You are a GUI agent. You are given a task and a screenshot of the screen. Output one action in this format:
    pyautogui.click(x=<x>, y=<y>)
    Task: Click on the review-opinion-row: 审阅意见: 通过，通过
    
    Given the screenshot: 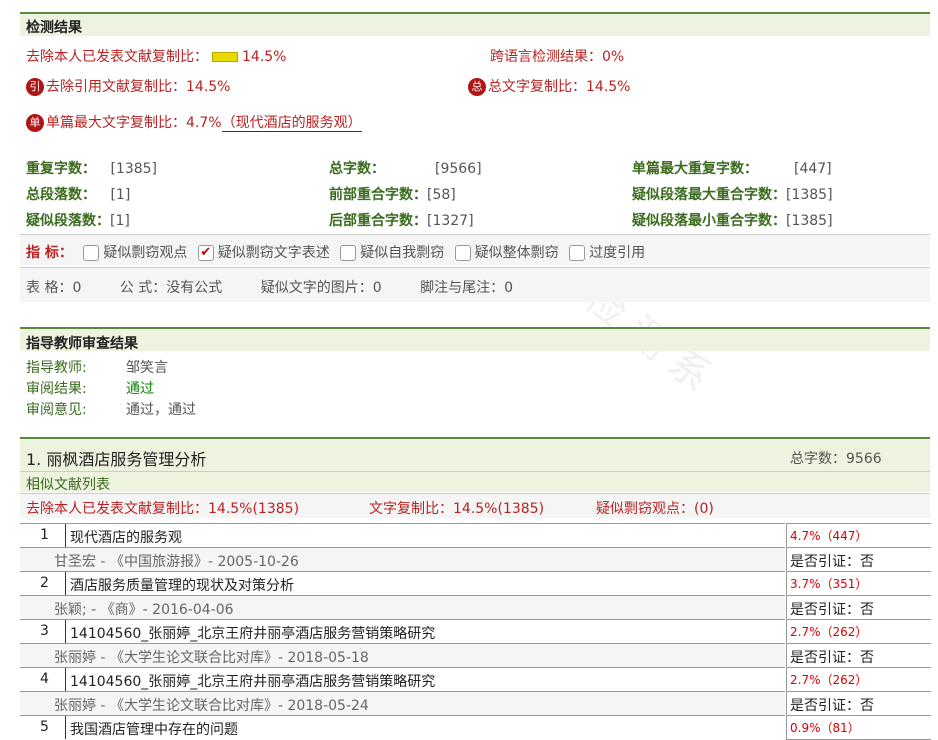 What is the action you would take?
    pyautogui.click(x=111, y=409)
    